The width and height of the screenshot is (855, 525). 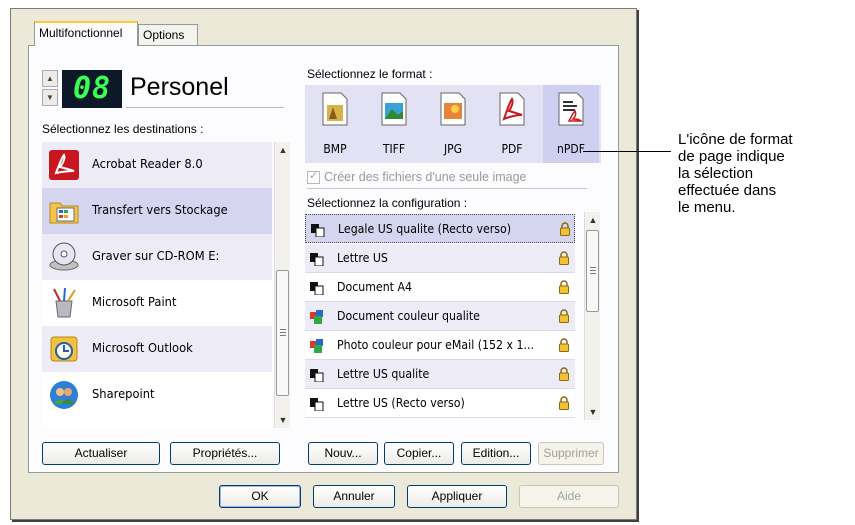 What do you see at coordinates (716, 173) in the screenshot?
I see `callout-line-3: la sélection` at bounding box center [716, 173].